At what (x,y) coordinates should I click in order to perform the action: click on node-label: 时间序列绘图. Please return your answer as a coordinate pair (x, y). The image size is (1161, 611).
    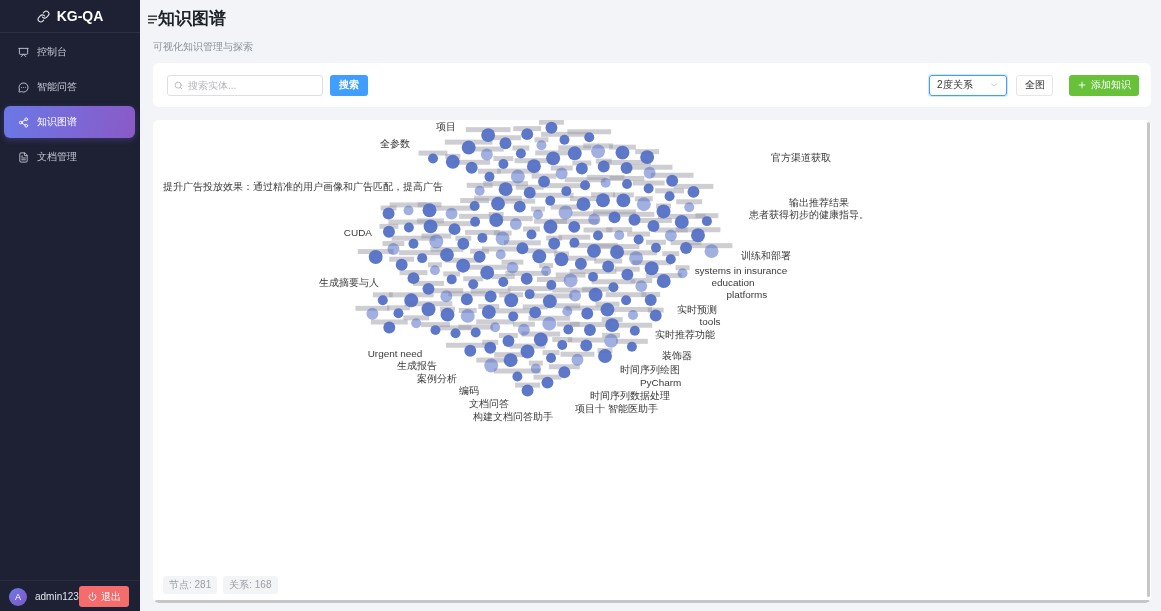
    Looking at the image, I should click on (650, 370).